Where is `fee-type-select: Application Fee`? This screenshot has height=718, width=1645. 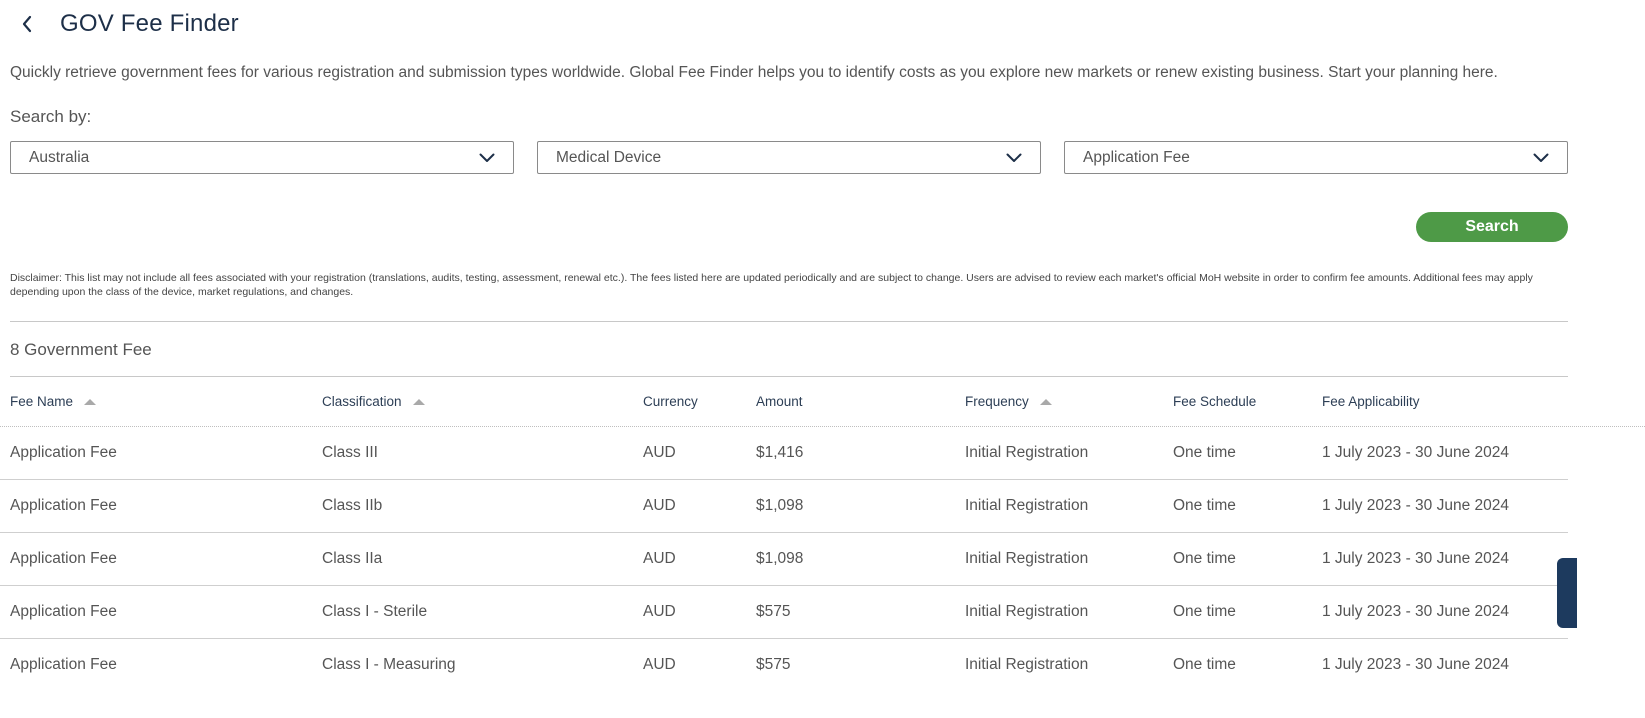
fee-type-select: Application Fee is located at coordinates (1316, 157).